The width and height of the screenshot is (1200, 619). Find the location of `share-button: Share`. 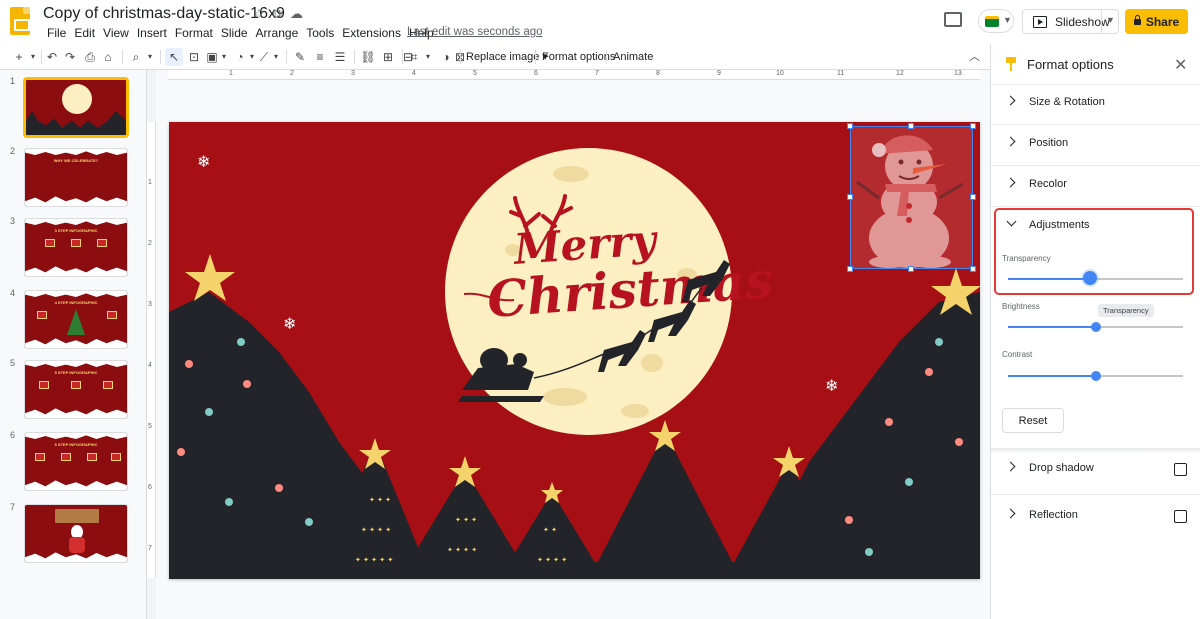

share-button: Share is located at coordinates (1156, 21).